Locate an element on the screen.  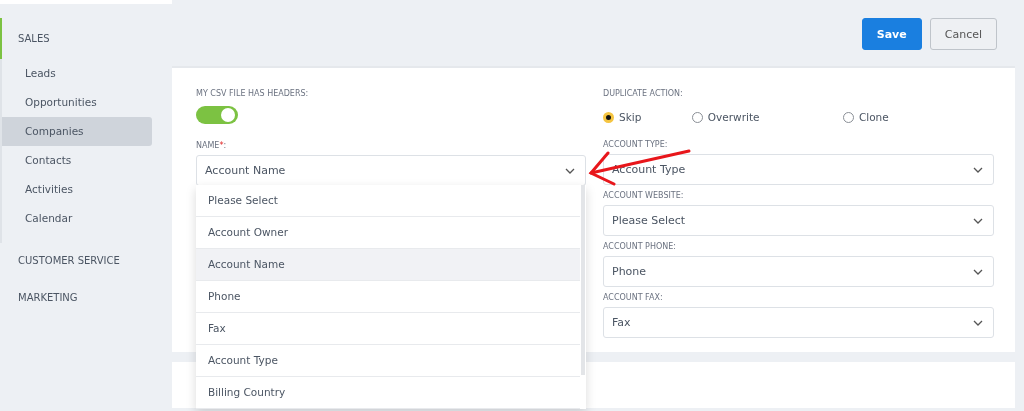
save-button: Save is located at coordinates (891, 34).